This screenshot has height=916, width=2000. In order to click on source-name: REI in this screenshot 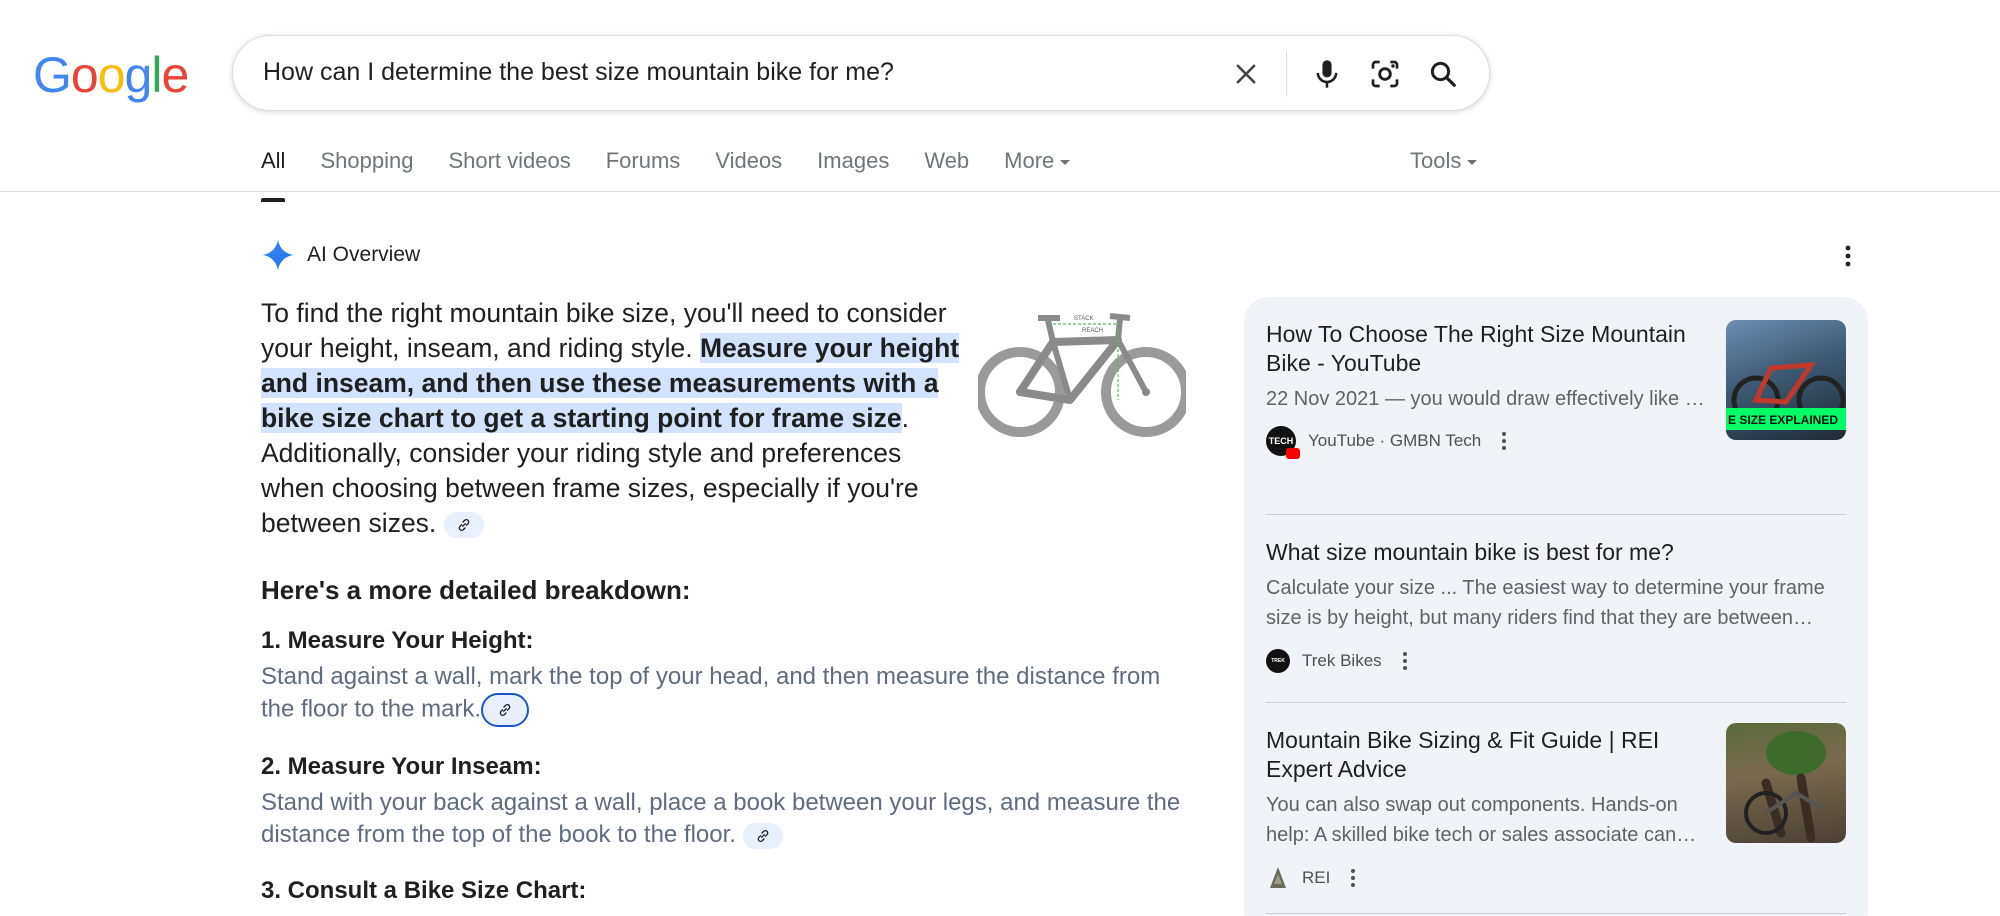, I will do `click(1316, 877)`.